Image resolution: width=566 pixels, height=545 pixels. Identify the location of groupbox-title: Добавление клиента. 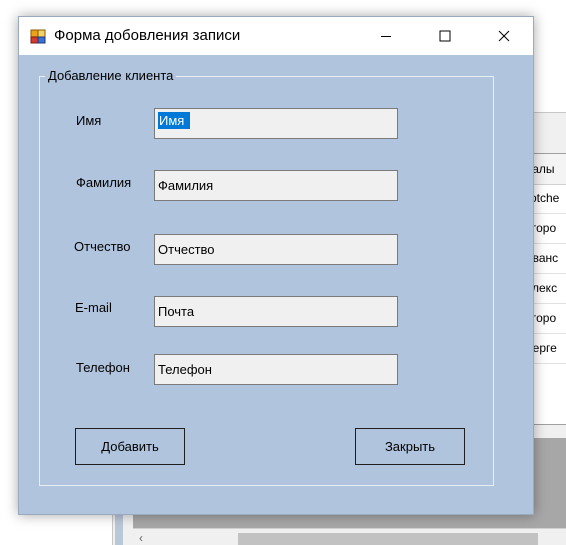
(111, 76).